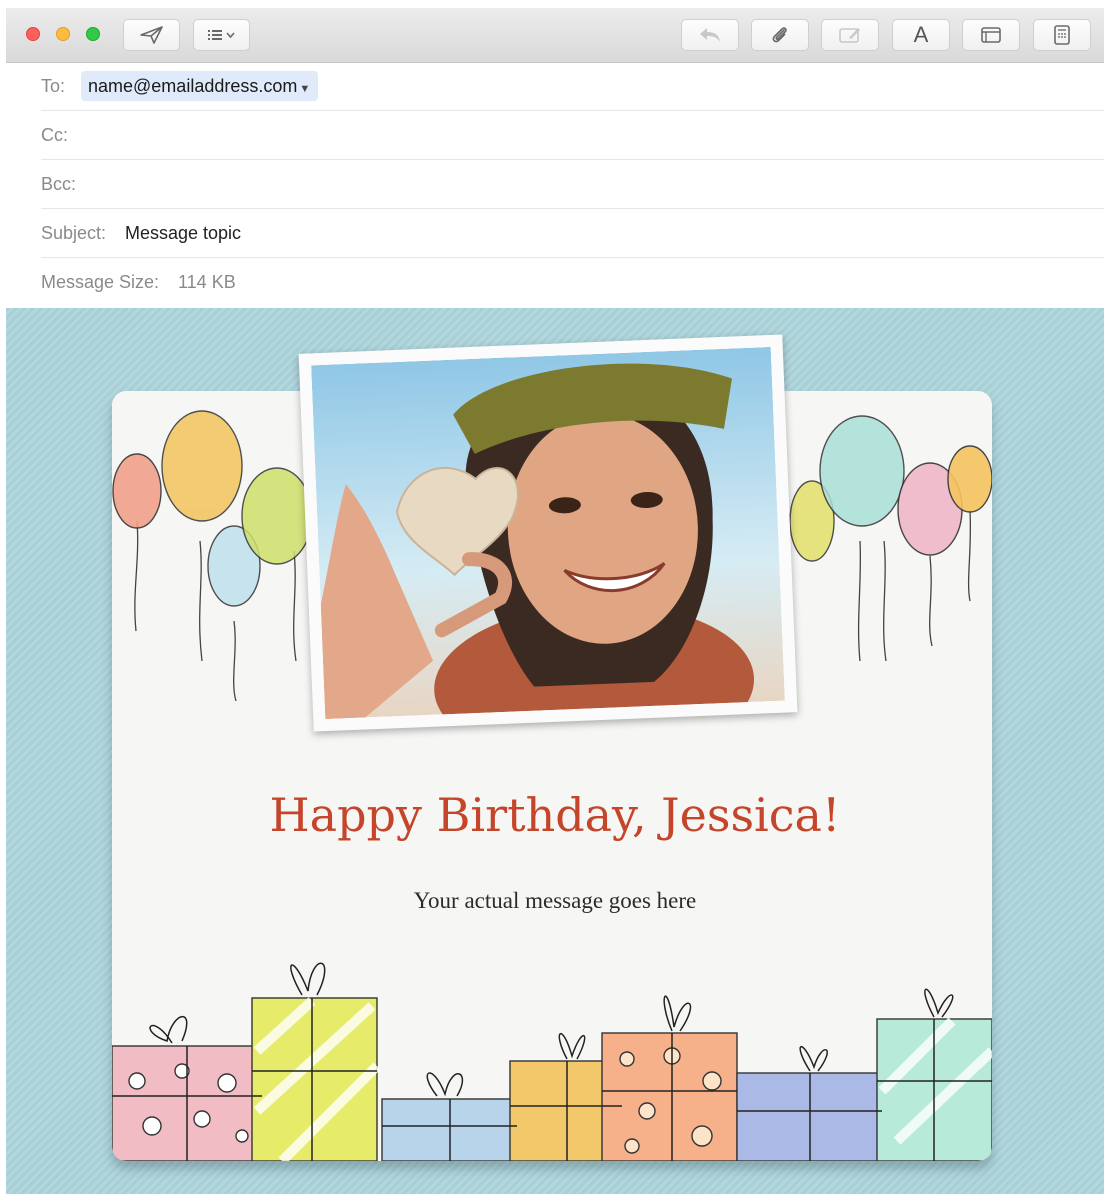 The image size is (1107, 1194). Describe the element at coordinates (53, 86) in the screenshot. I see `to-label: To:` at that location.